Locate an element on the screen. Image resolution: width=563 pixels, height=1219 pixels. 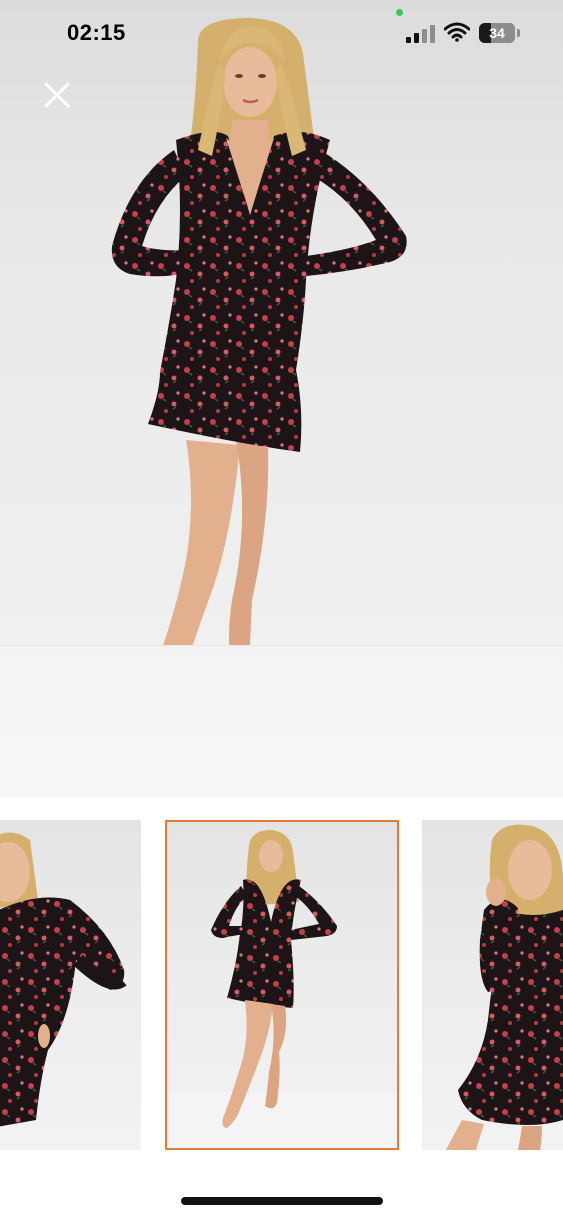
battery-icon: 34 is located at coordinates (497, 33).